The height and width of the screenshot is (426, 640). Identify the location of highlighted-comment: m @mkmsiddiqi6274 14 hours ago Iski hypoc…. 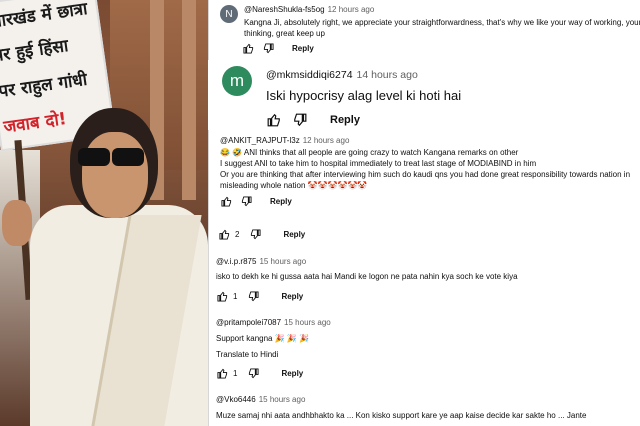
(424, 95).